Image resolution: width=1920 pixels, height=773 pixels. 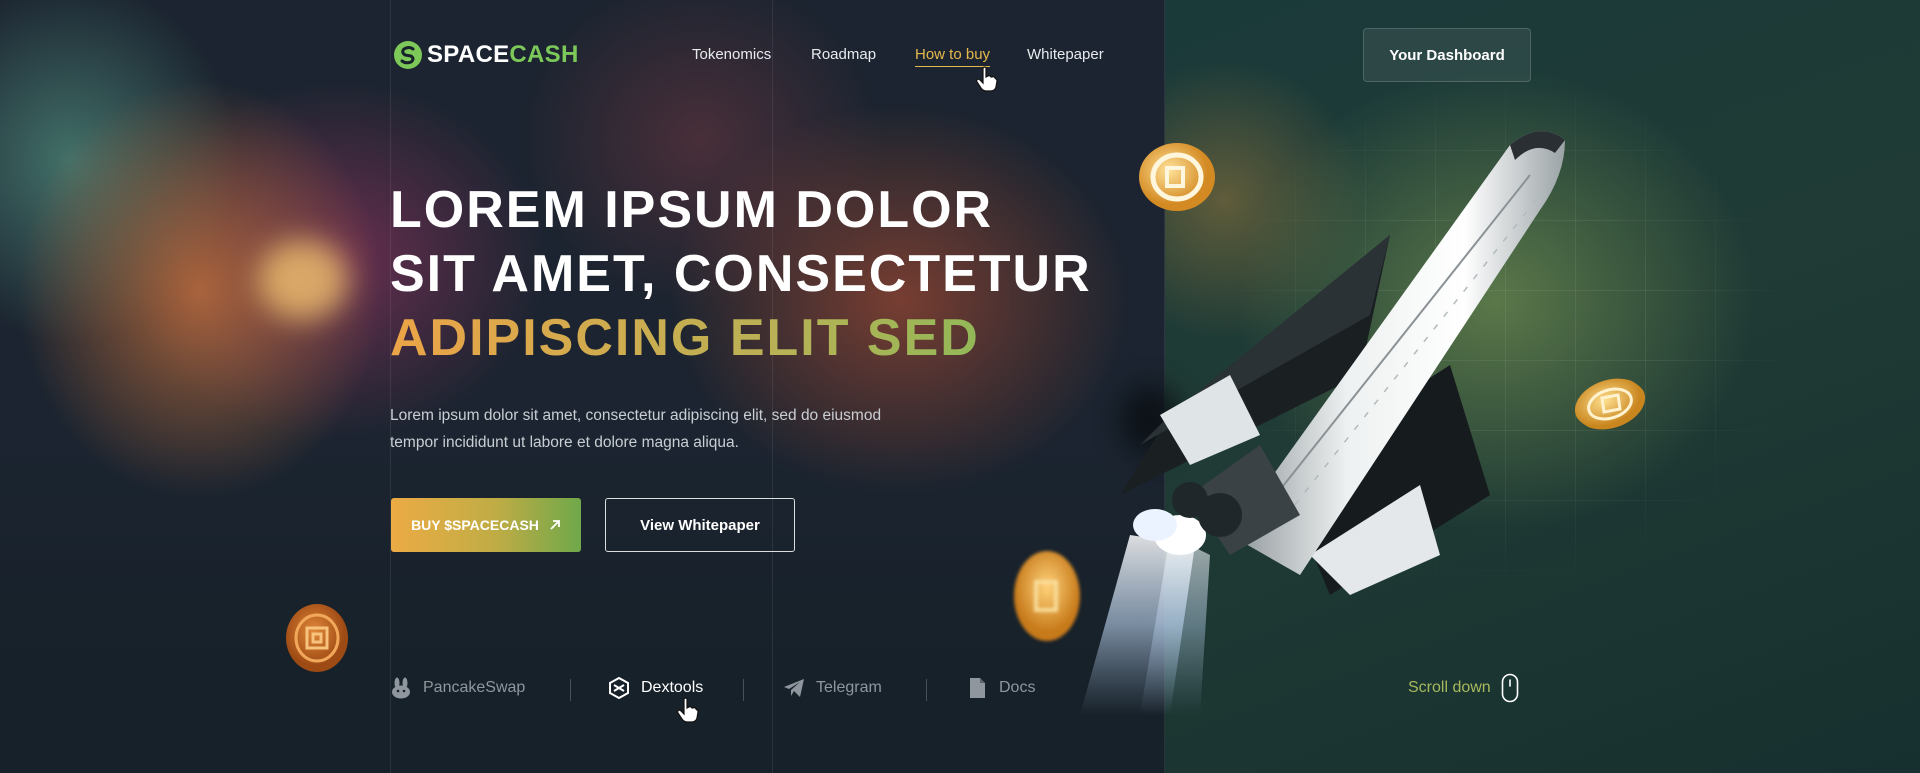 What do you see at coordinates (475, 525) in the screenshot?
I see `buy-button-label: BUY $SPACECASH` at bounding box center [475, 525].